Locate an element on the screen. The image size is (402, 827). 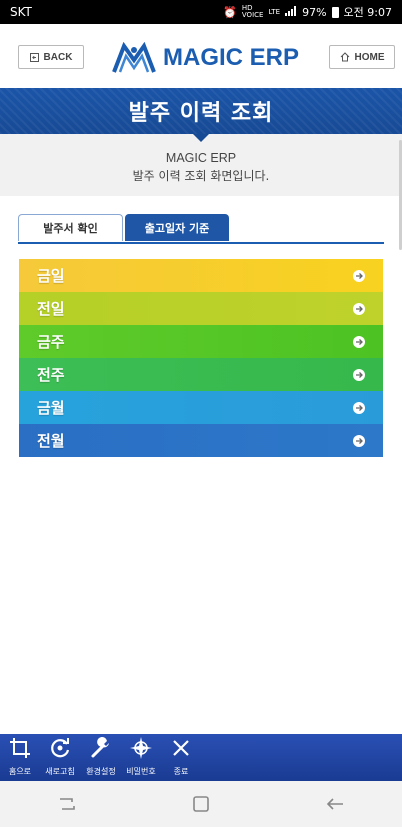
menu-item-label: 금일 is located at coordinates (51, 276).